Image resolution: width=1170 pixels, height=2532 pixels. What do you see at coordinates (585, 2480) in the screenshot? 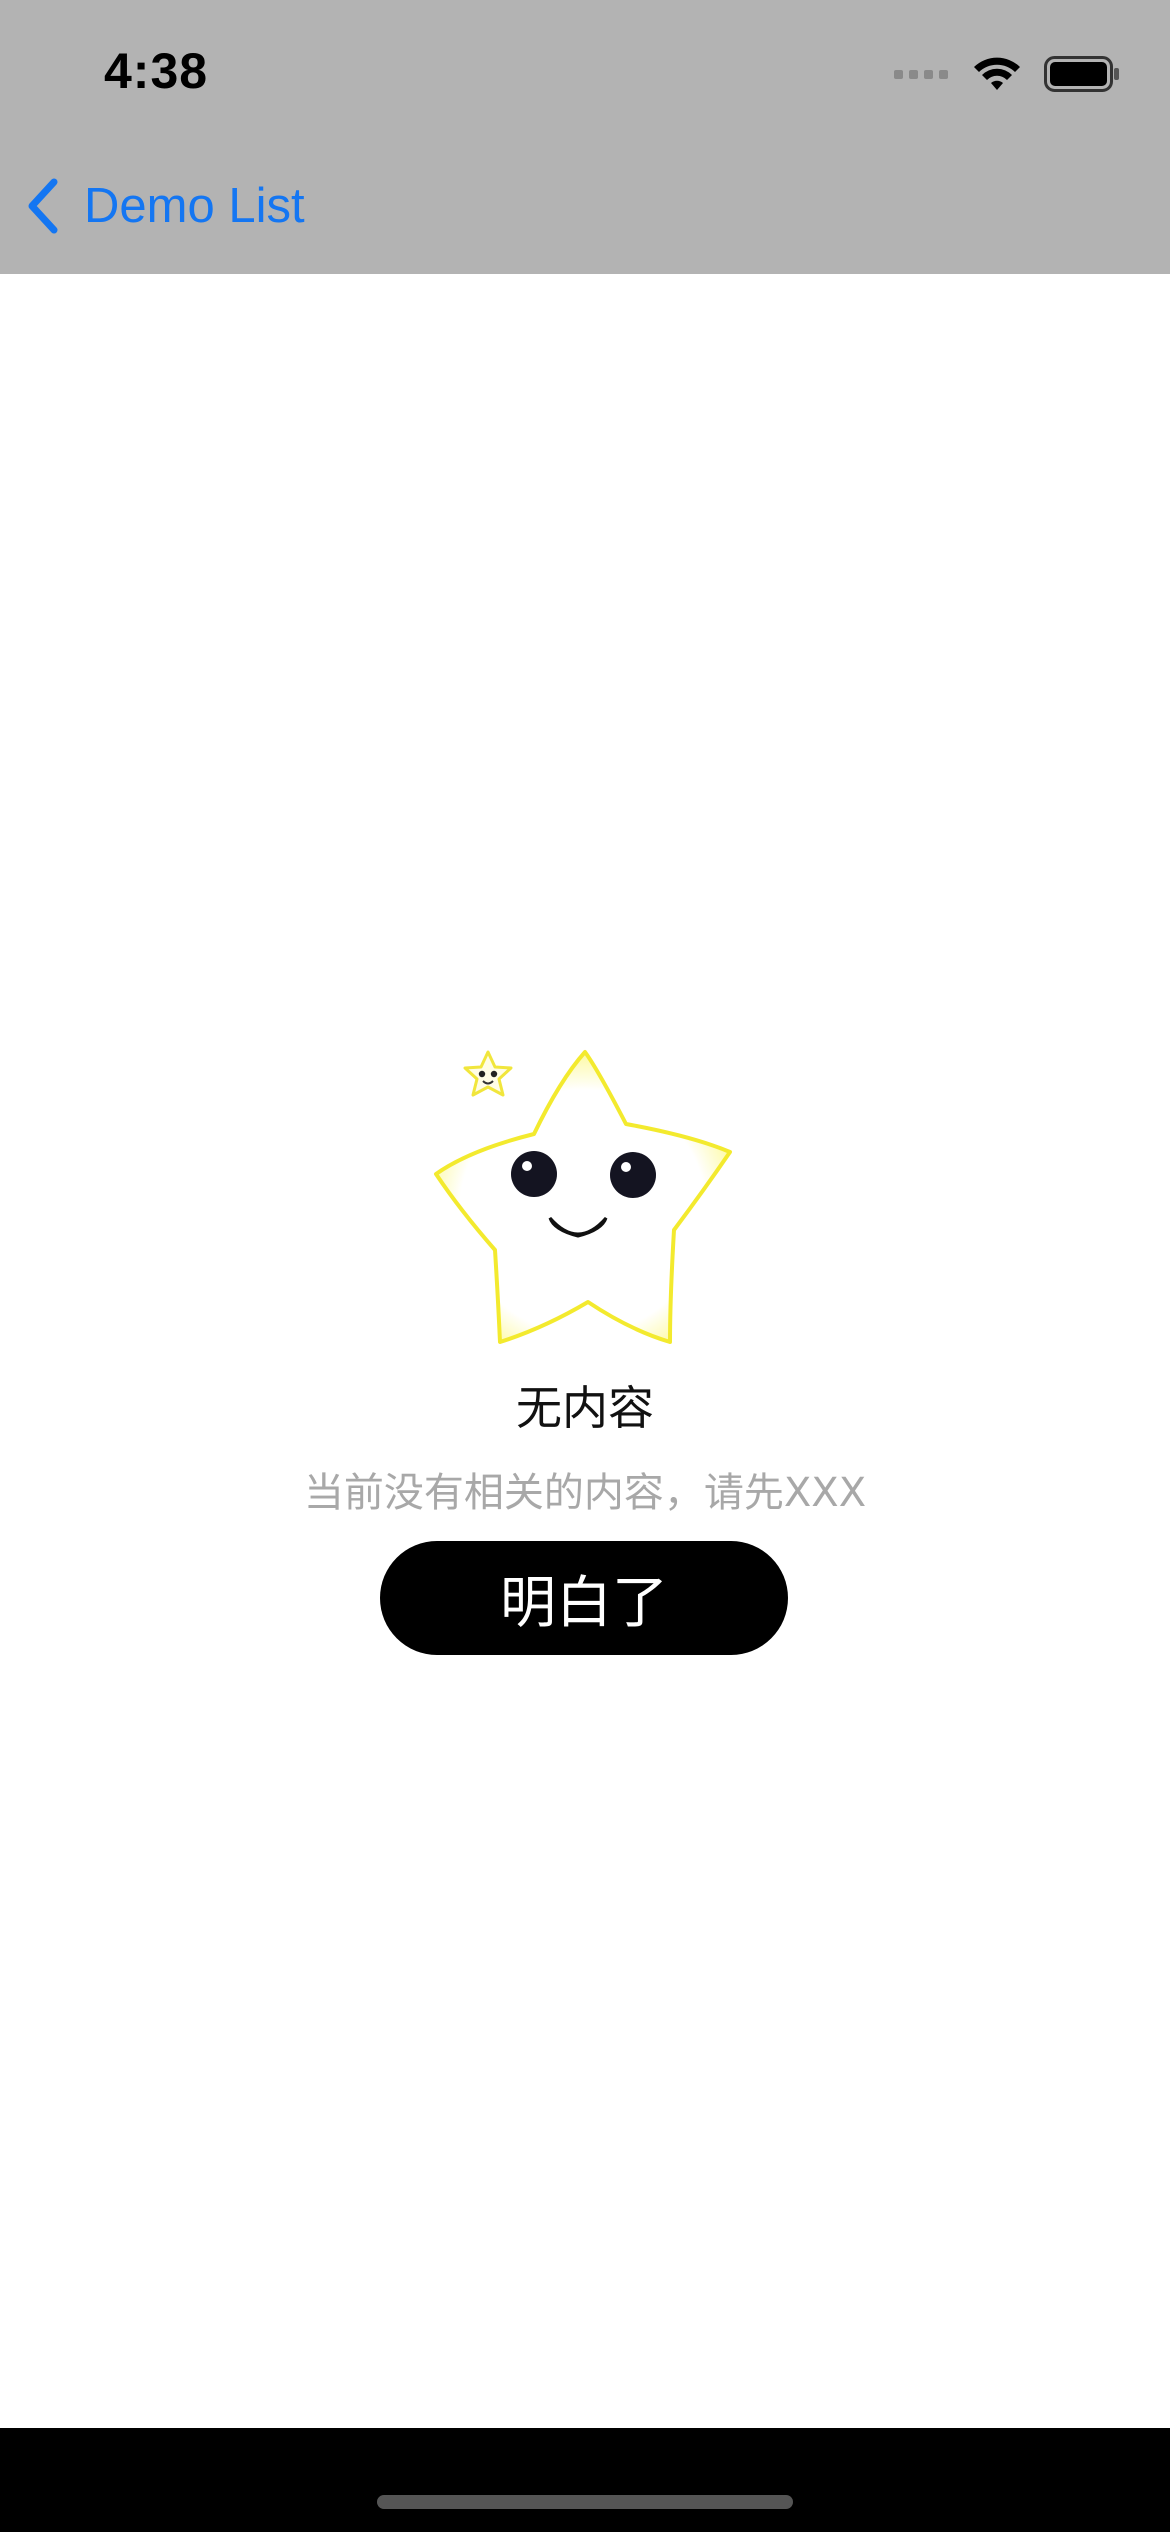
I see `home-indicator-area` at bounding box center [585, 2480].